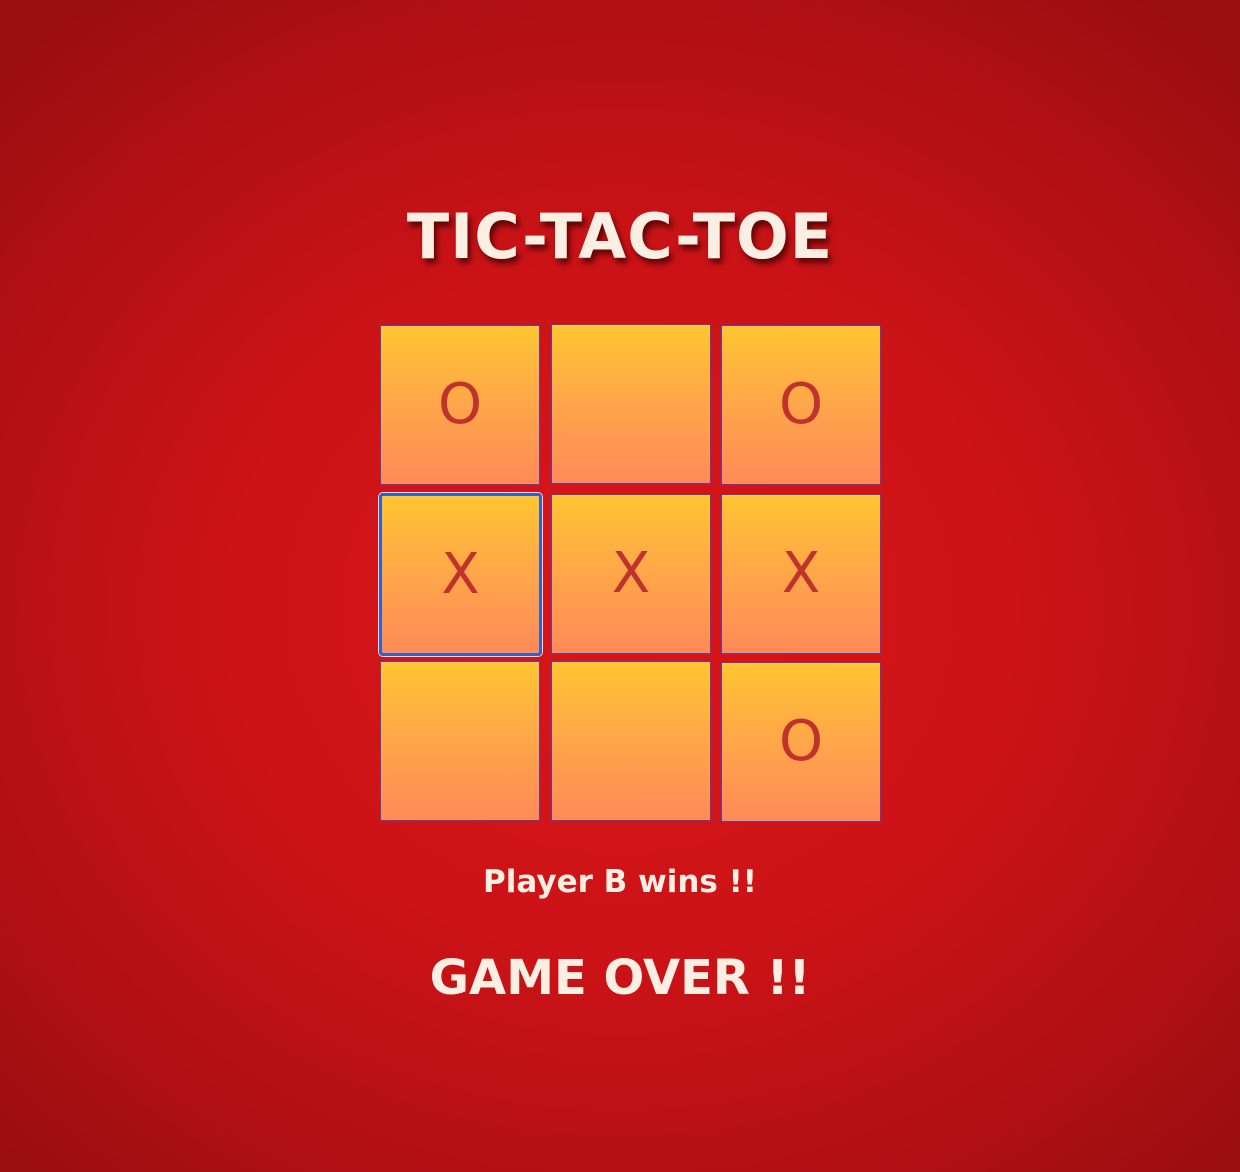  I want to click on board-cell-3: O, so click(801, 405).